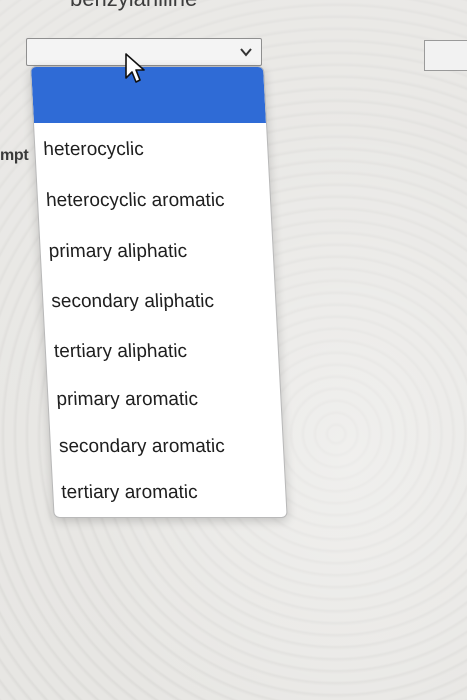  Describe the element at coordinates (169, 492) in the screenshot. I see `option-tertiary-aromatic: tertiary aromatic` at that location.